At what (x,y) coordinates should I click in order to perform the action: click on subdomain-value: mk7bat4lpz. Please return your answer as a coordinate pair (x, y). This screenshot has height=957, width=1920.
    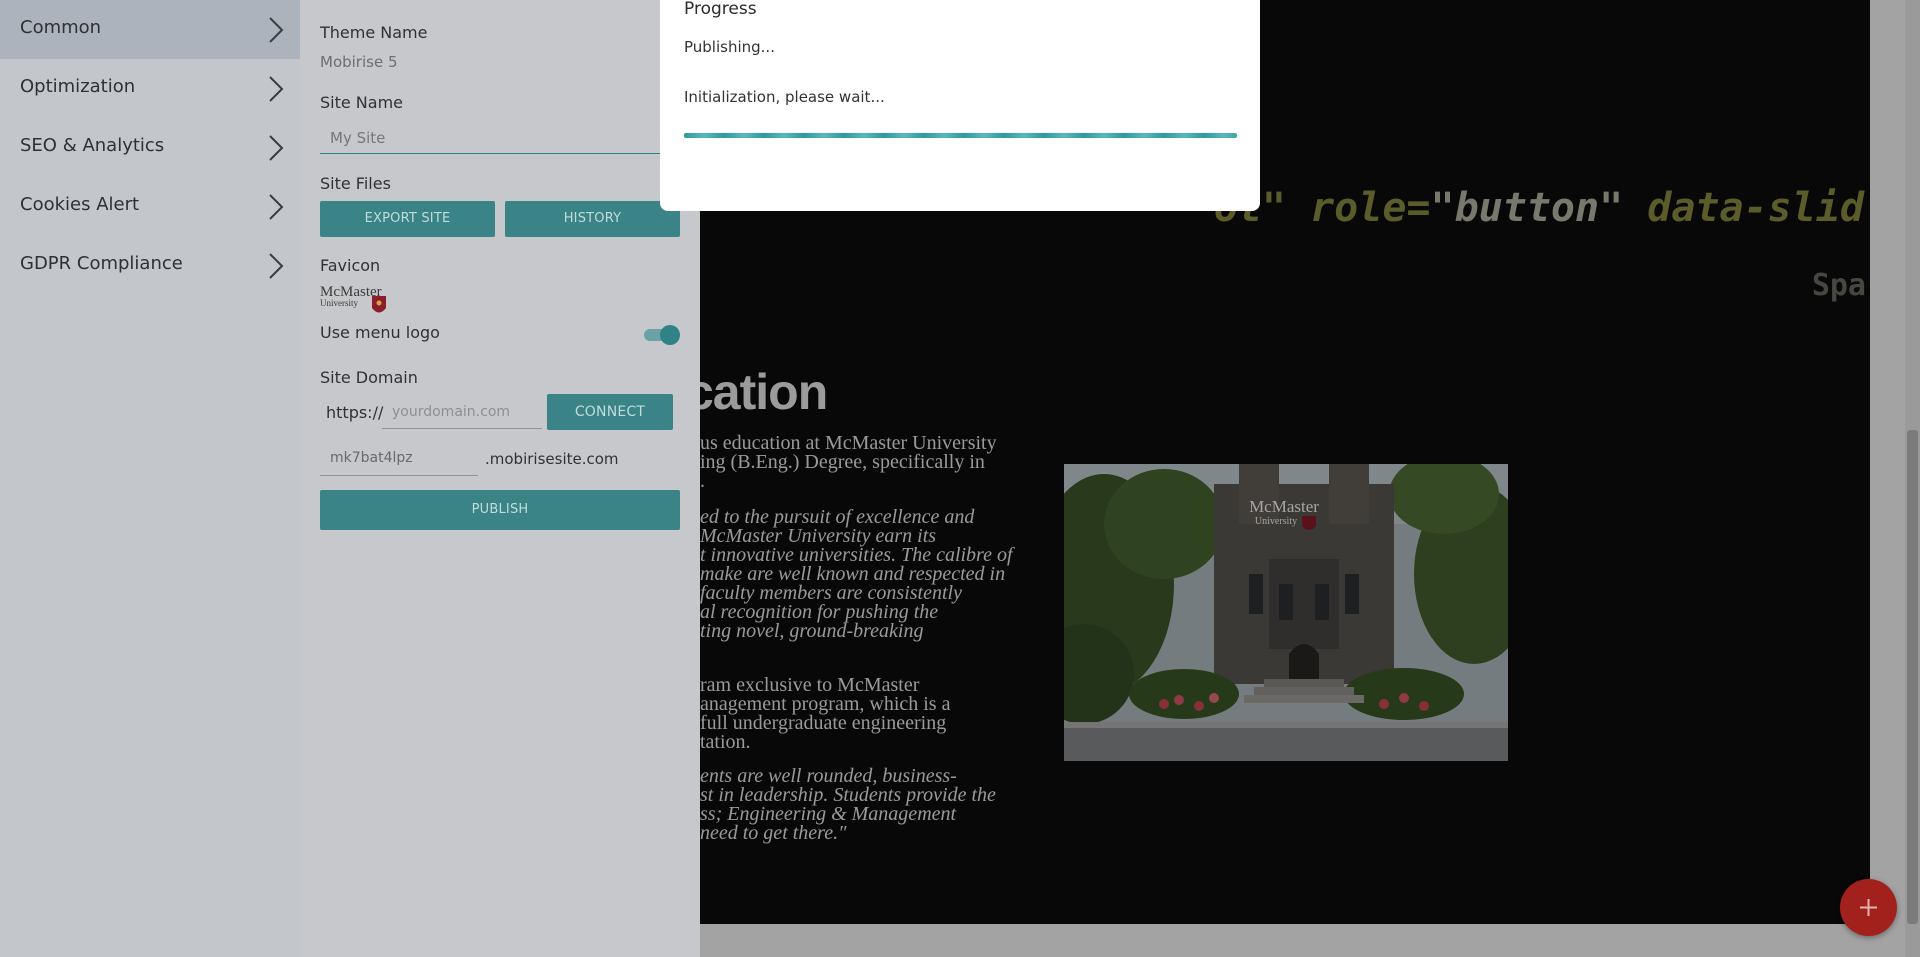
    Looking at the image, I should click on (371, 458).